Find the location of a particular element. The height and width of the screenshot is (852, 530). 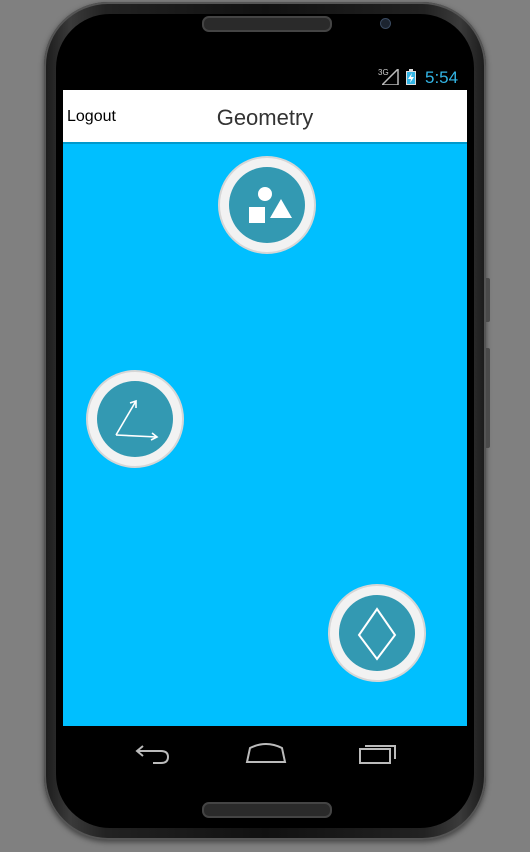

volume-button is located at coordinates (488, 398).